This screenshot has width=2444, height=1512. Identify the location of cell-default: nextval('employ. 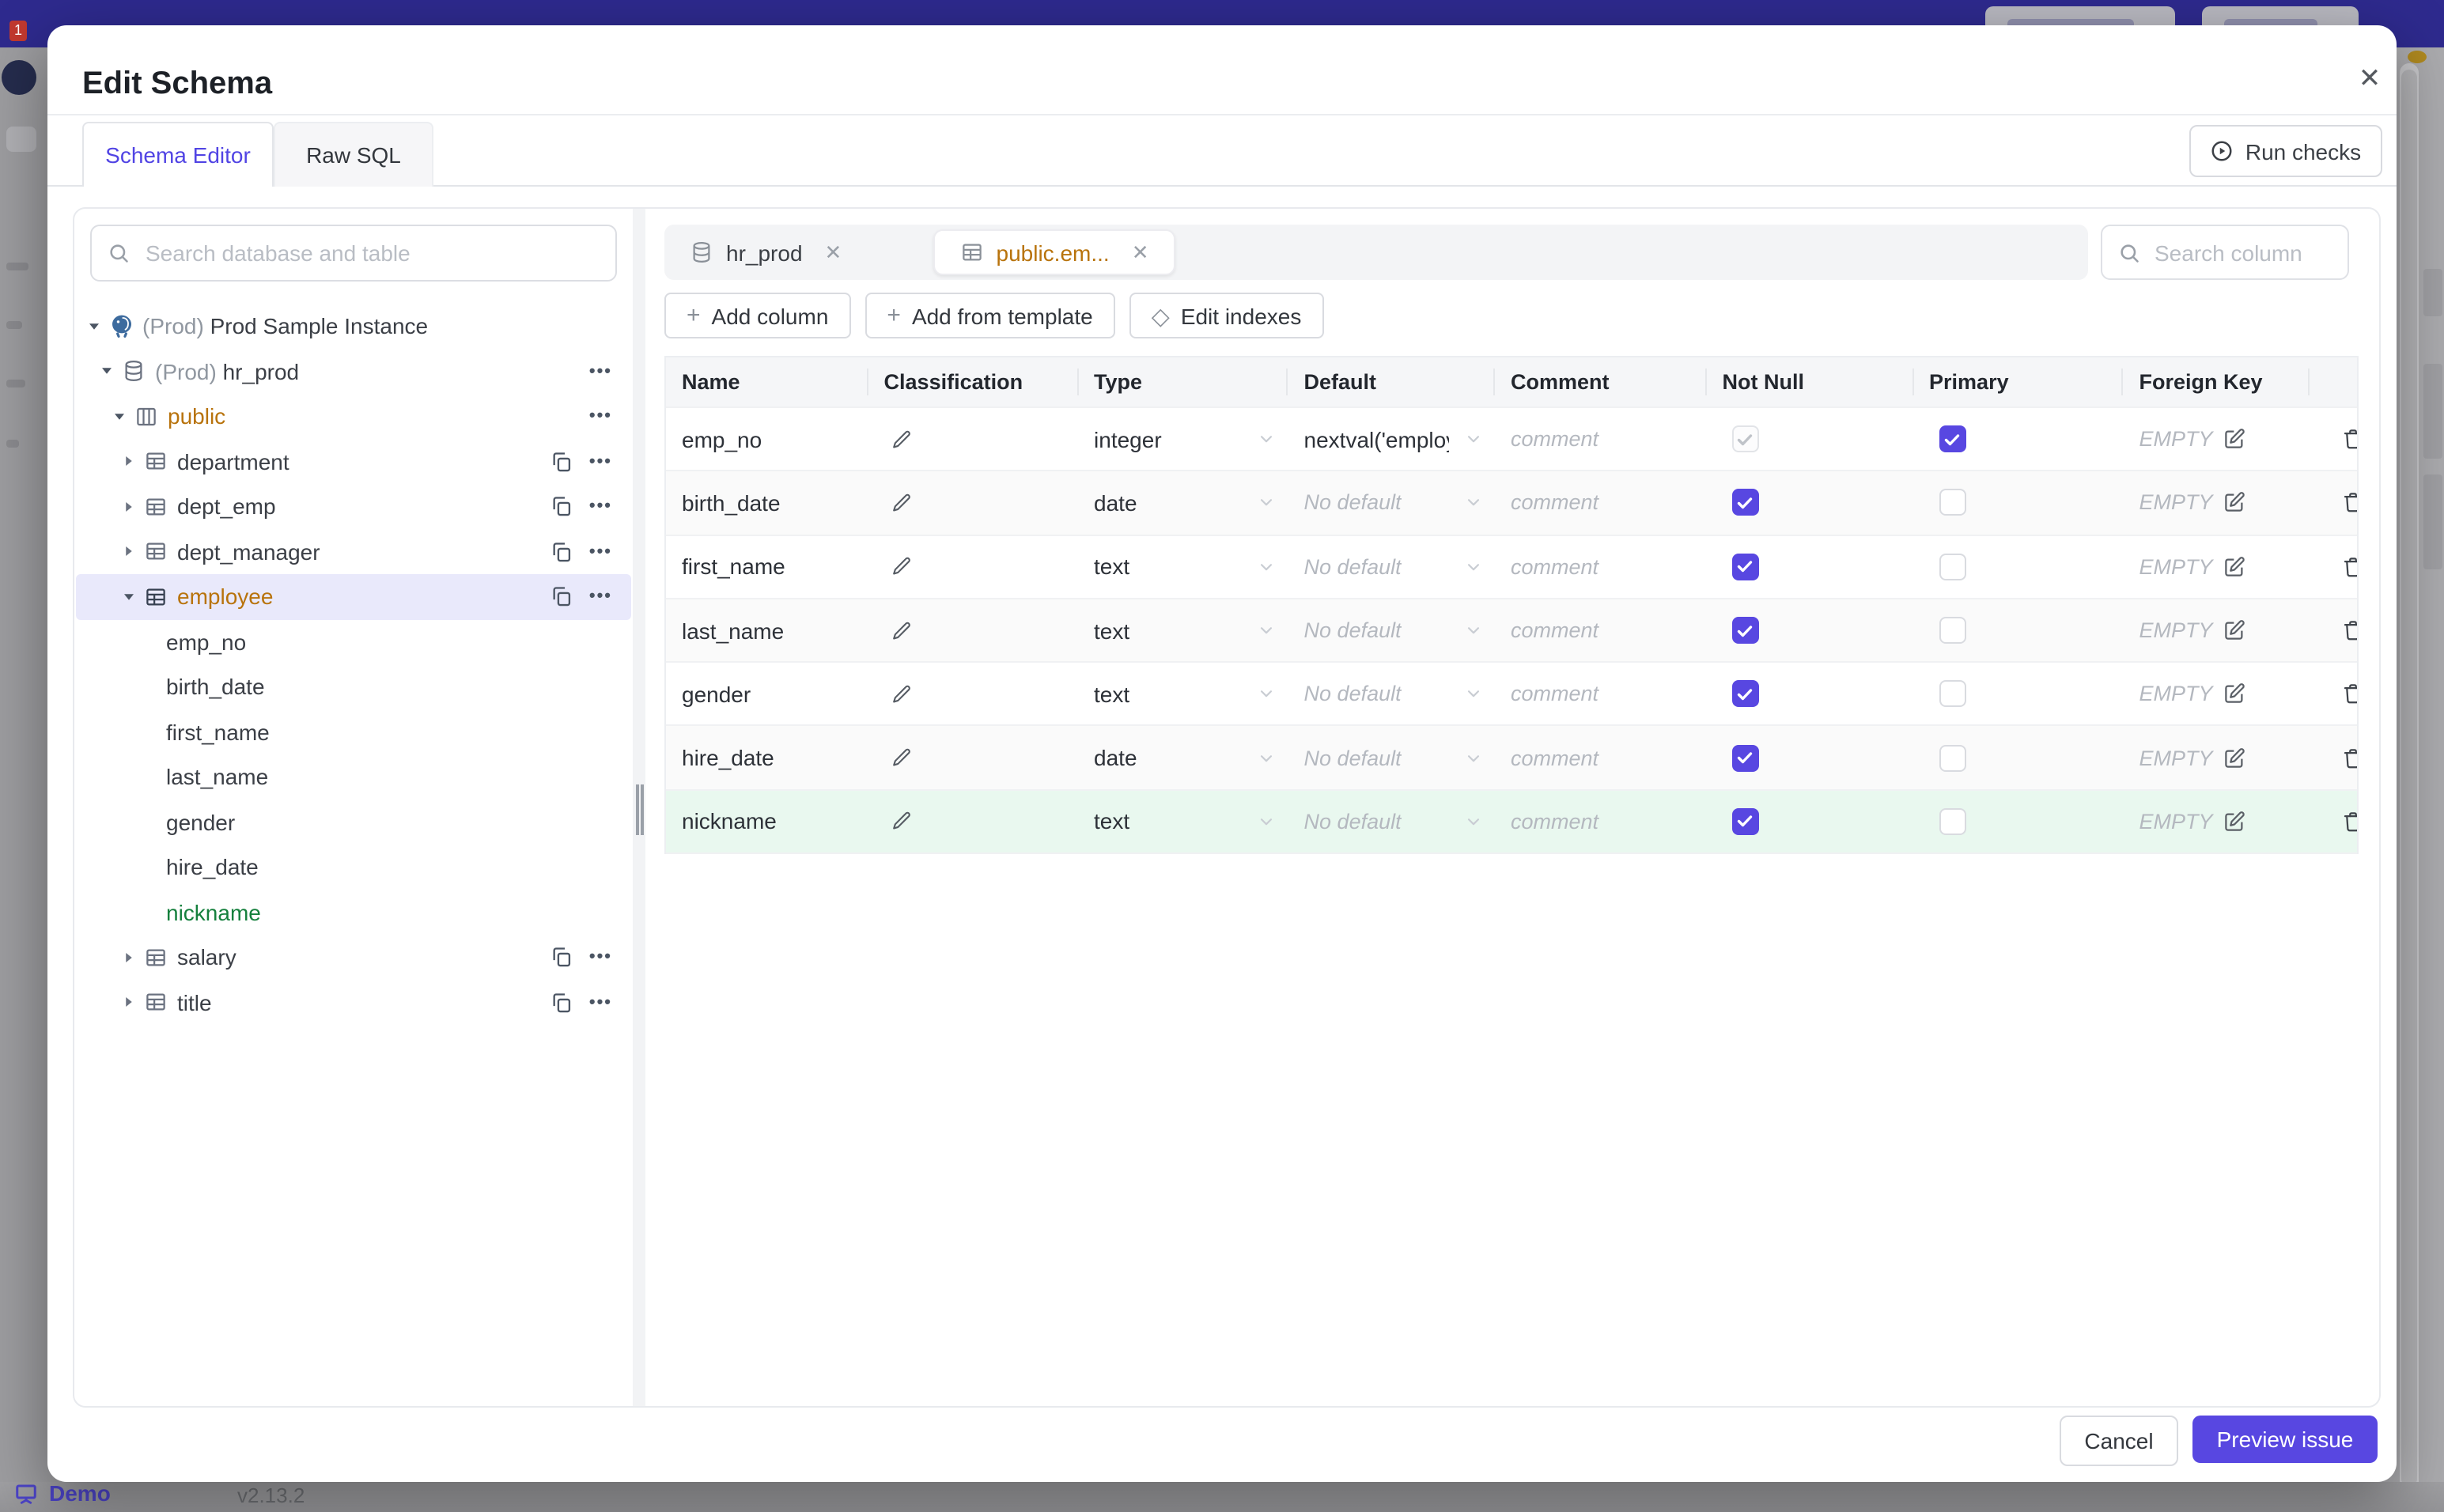
(1392, 439).